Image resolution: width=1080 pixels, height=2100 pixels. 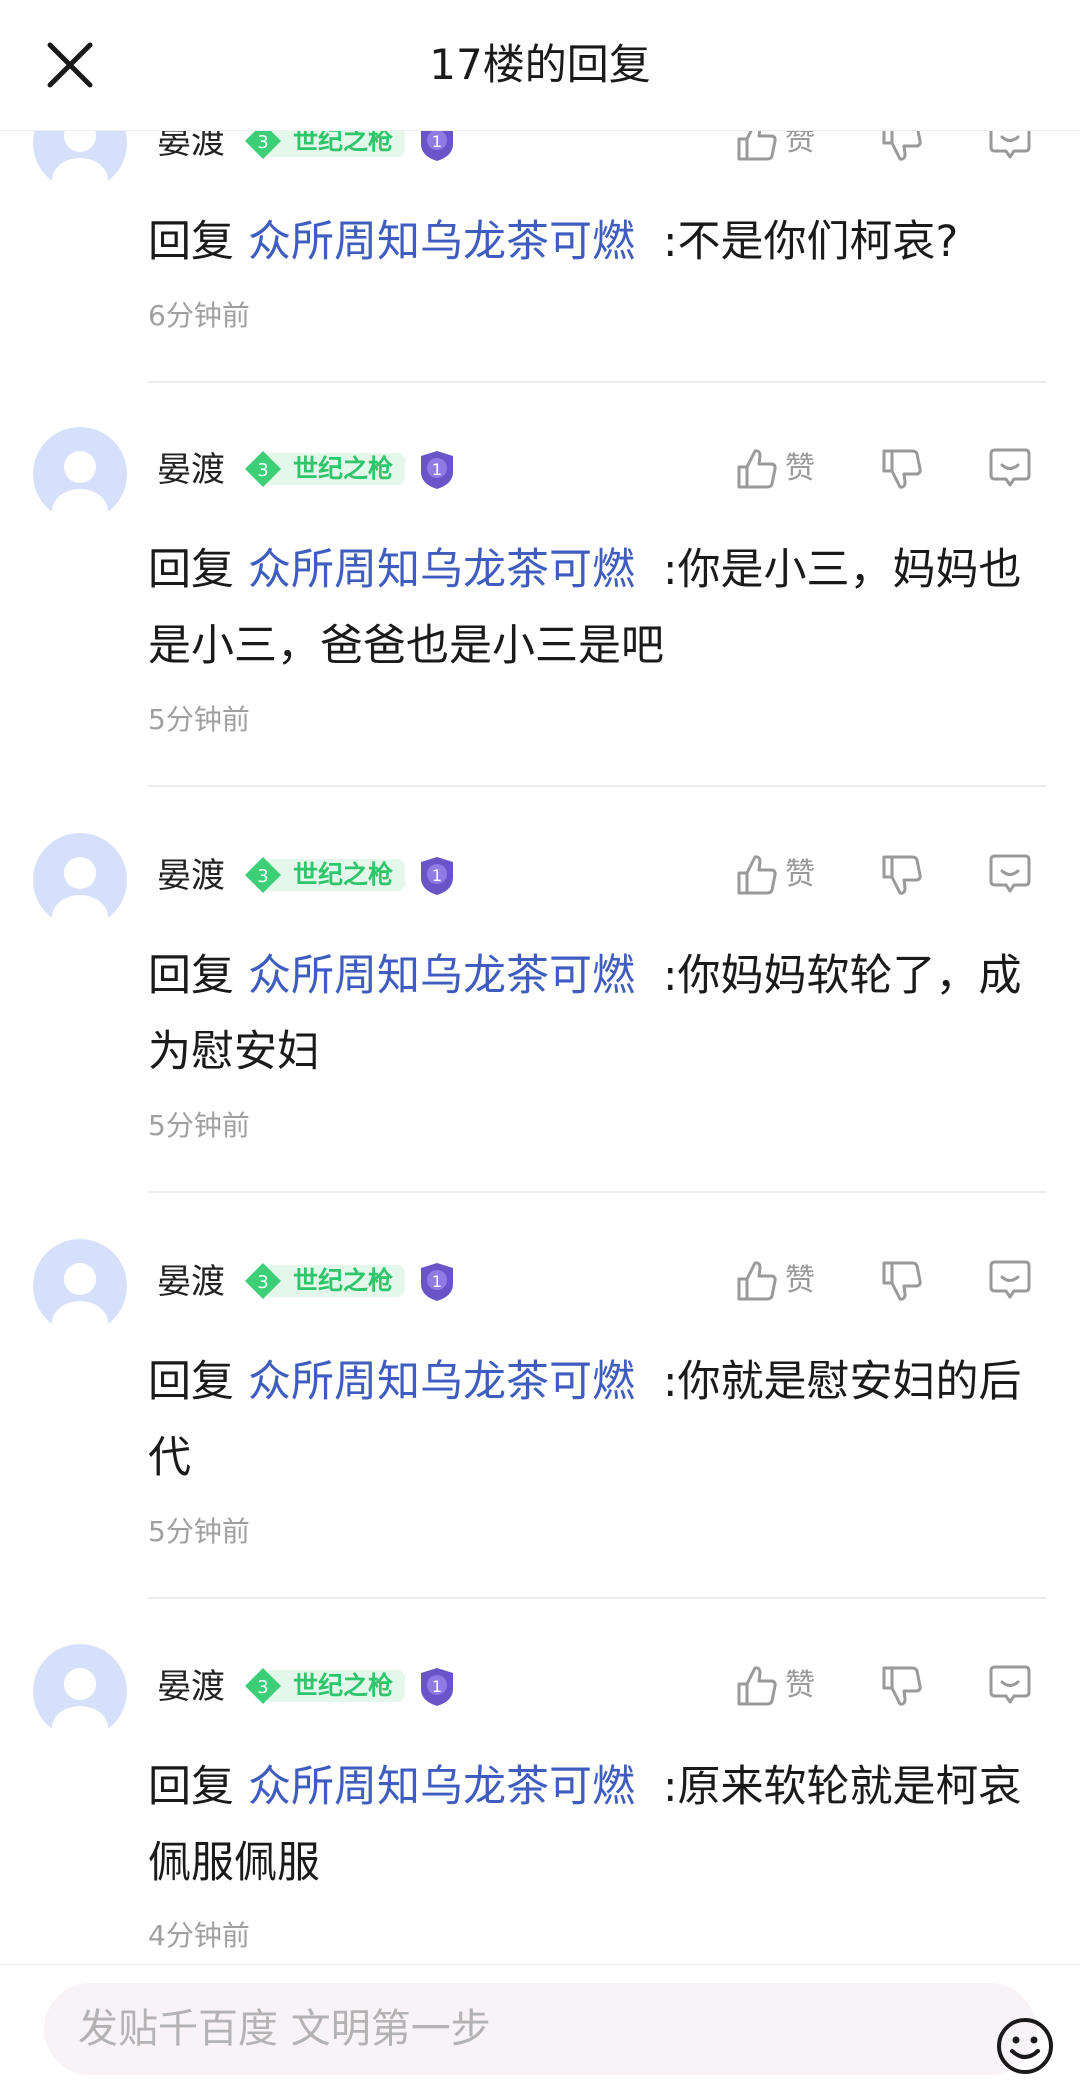 I want to click on top-bar: 17楼的回复, so click(x=540, y=65).